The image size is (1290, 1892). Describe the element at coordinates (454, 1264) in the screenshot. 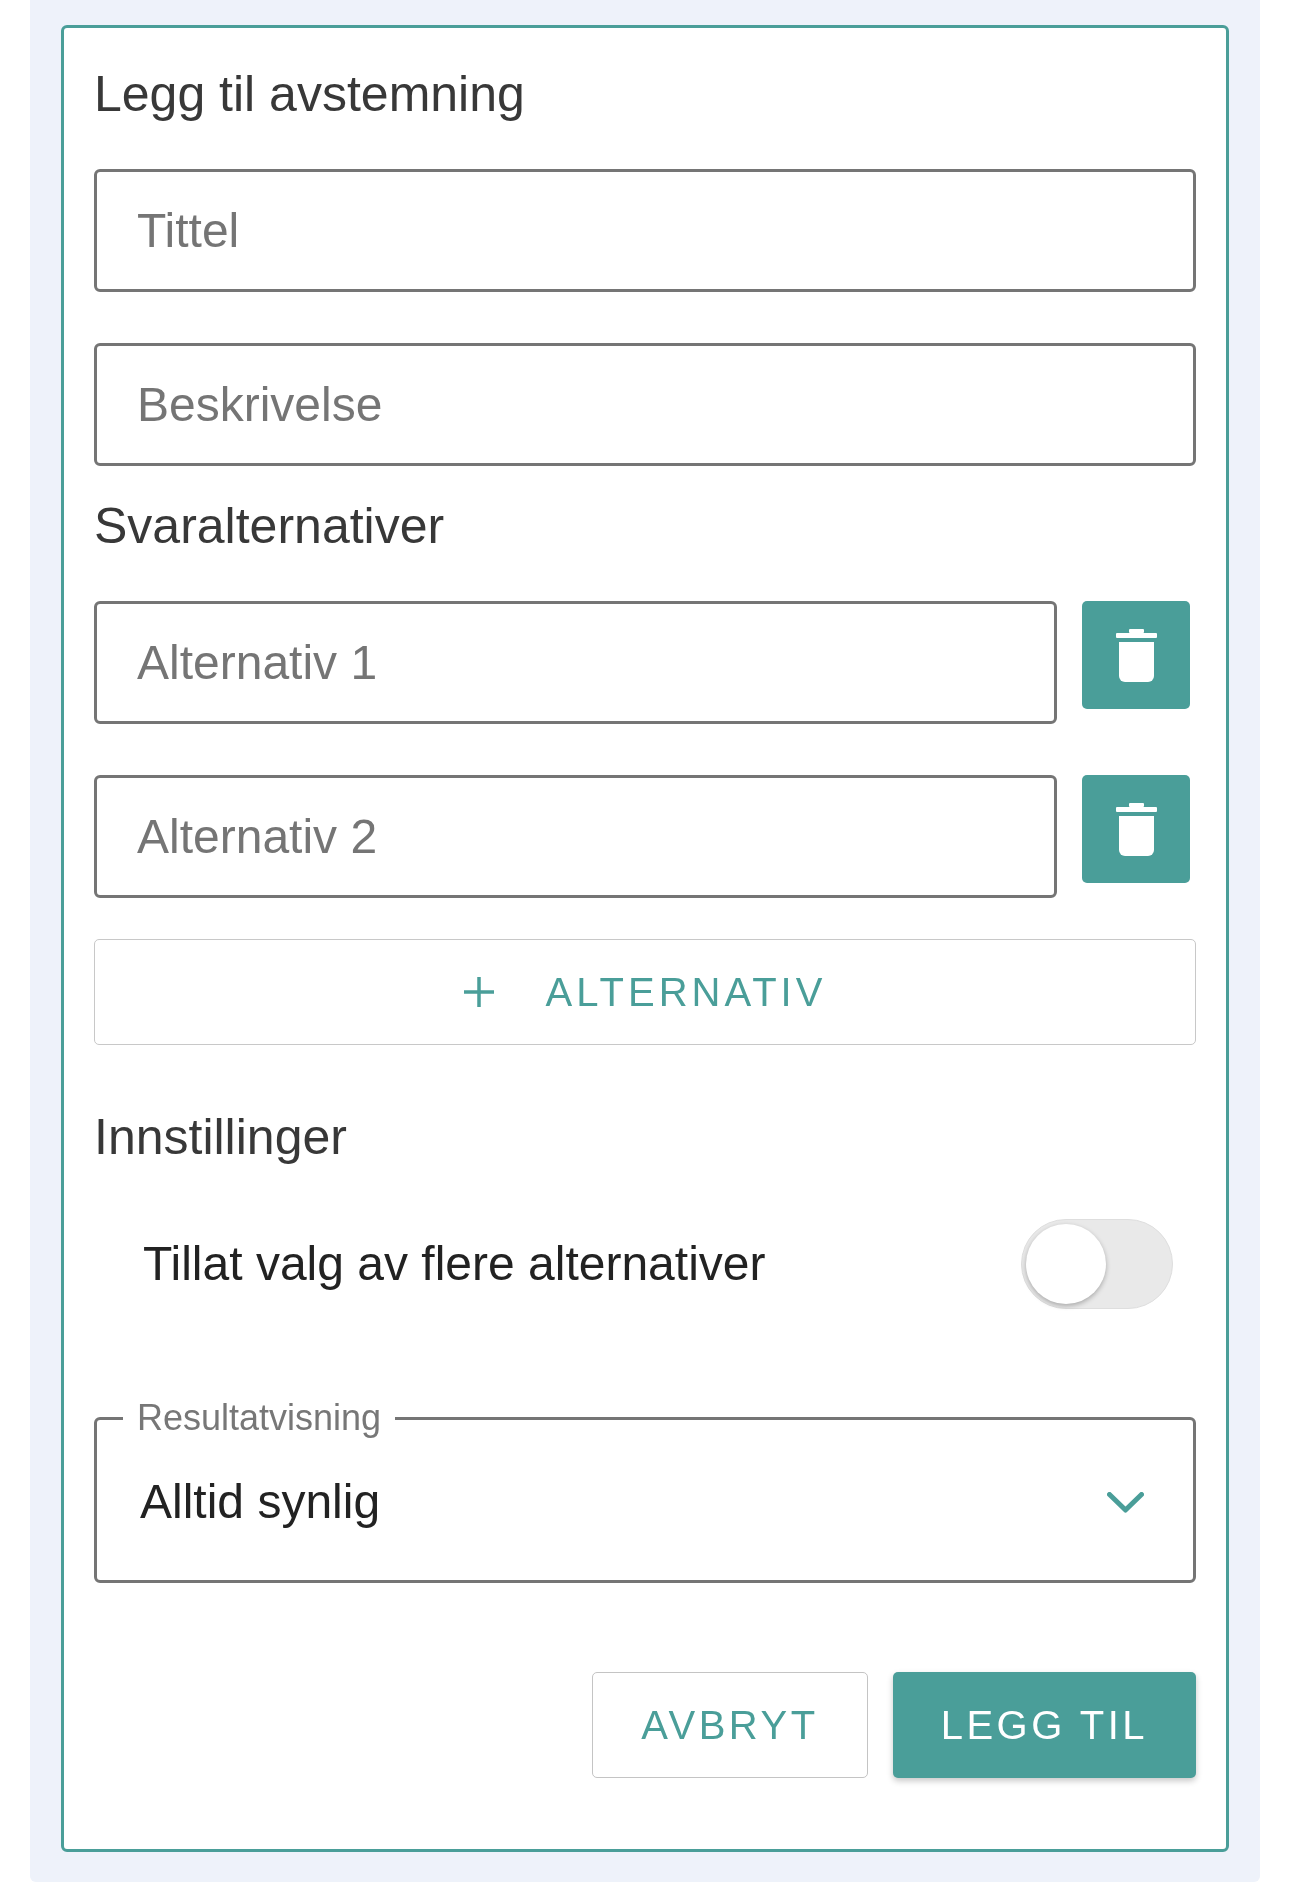

I see `toggle-label: Tillat valg av flere alternativer` at that location.